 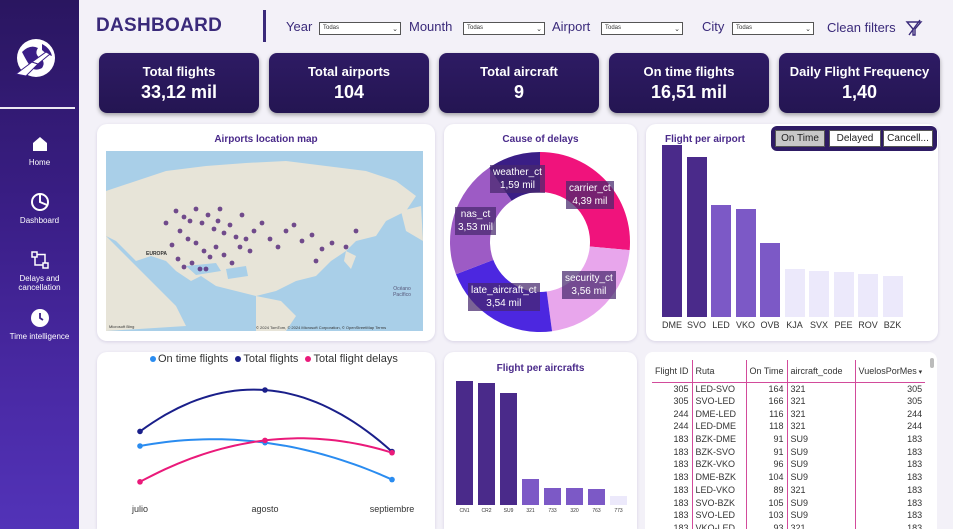 What do you see at coordinates (789, 452) in the screenshot?
I see `table-row: 183 BZK-SVO 91 SU9 183` at bounding box center [789, 452].